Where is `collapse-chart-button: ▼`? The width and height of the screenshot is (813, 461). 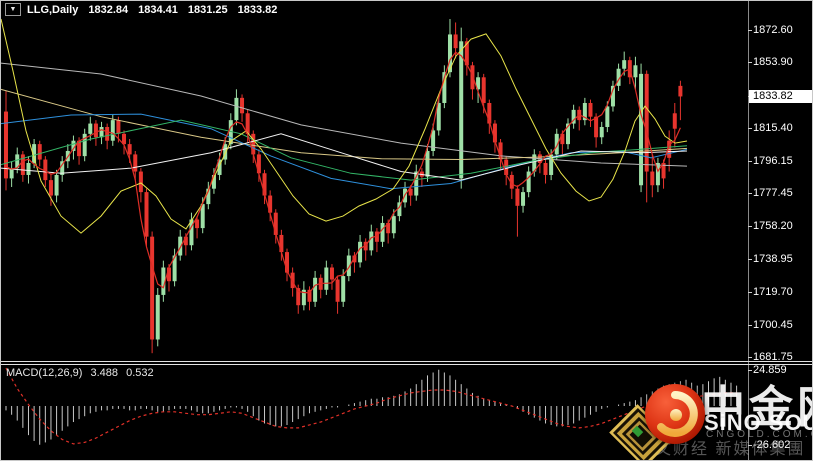
collapse-chart-button: ▼ is located at coordinates (13, 9).